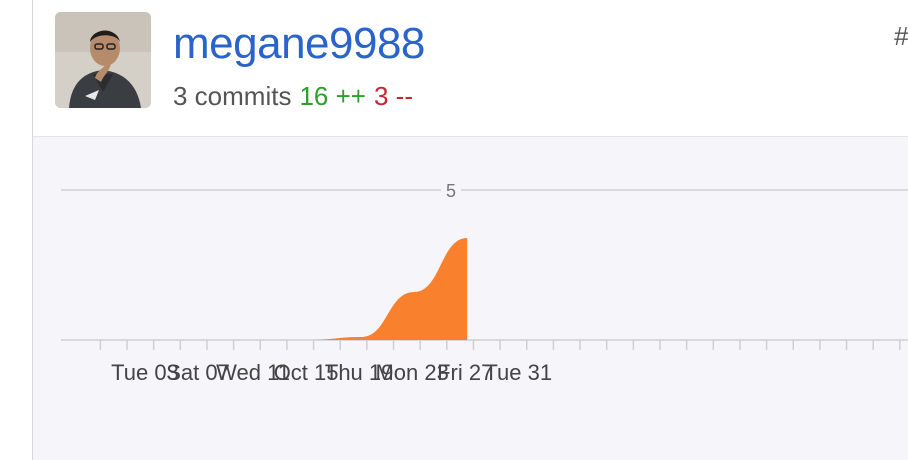 This screenshot has width=908, height=460. What do you see at coordinates (518, 372) in the screenshot?
I see `x-tick-label: Tue 31` at bounding box center [518, 372].